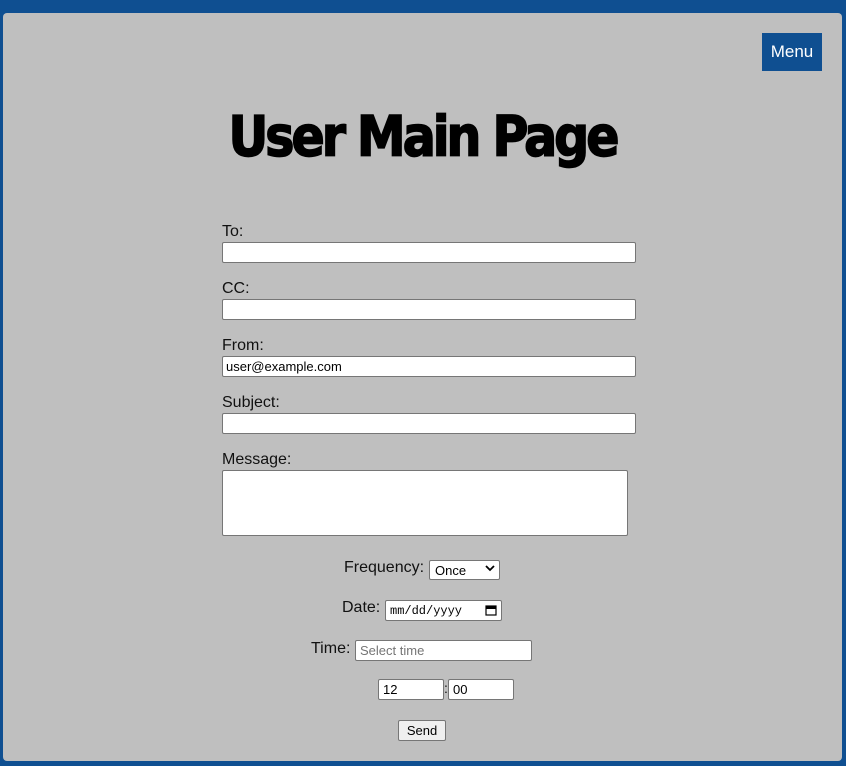 The image size is (846, 766). What do you see at coordinates (429, 252) in the screenshot?
I see `to-field` at bounding box center [429, 252].